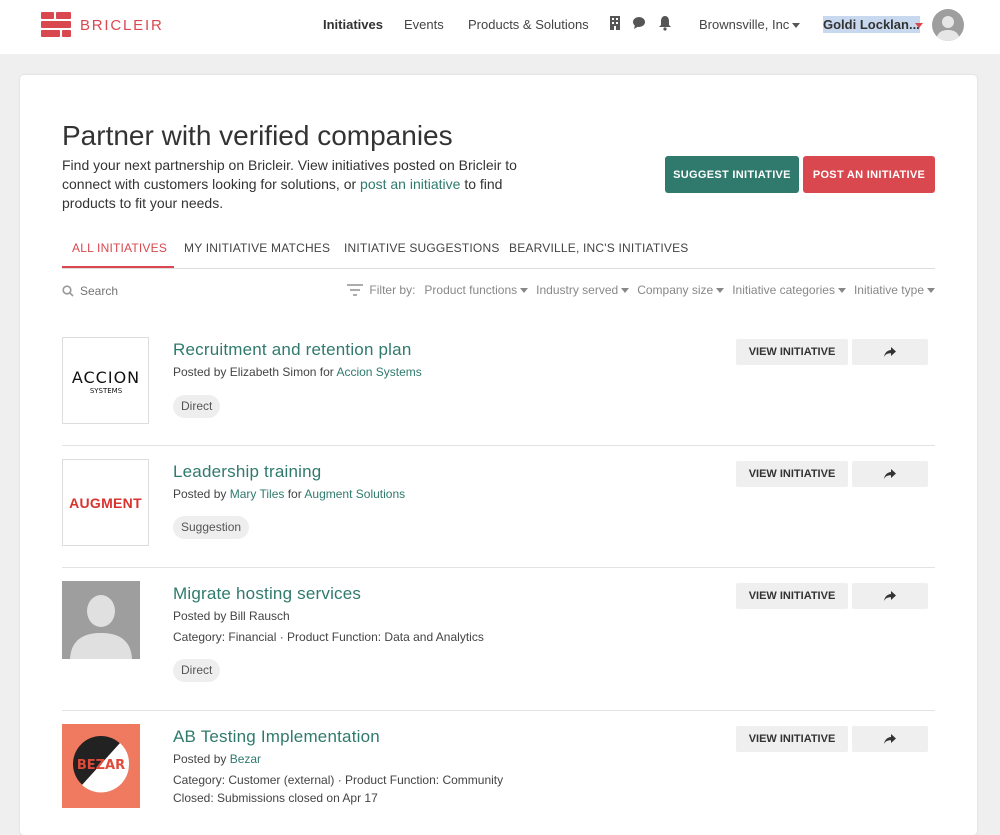 The width and height of the screenshot is (1000, 835). What do you see at coordinates (247, 472) in the screenshot?
I see `initiative-title: Leadership training` at bounding box center [247, 472].